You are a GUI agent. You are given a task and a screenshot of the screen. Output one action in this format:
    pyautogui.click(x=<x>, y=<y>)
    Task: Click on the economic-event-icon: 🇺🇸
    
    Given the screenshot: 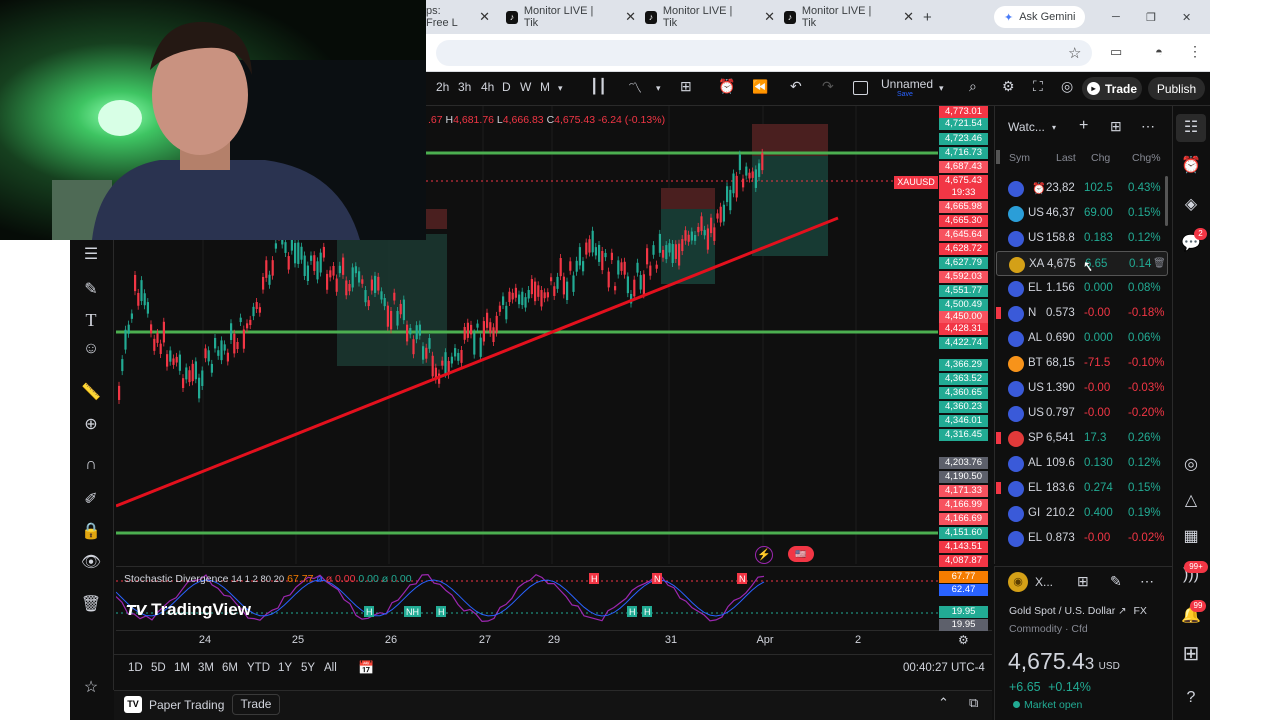 What is the action you would take?
    pyautogui.click(x=801, y=554)
    